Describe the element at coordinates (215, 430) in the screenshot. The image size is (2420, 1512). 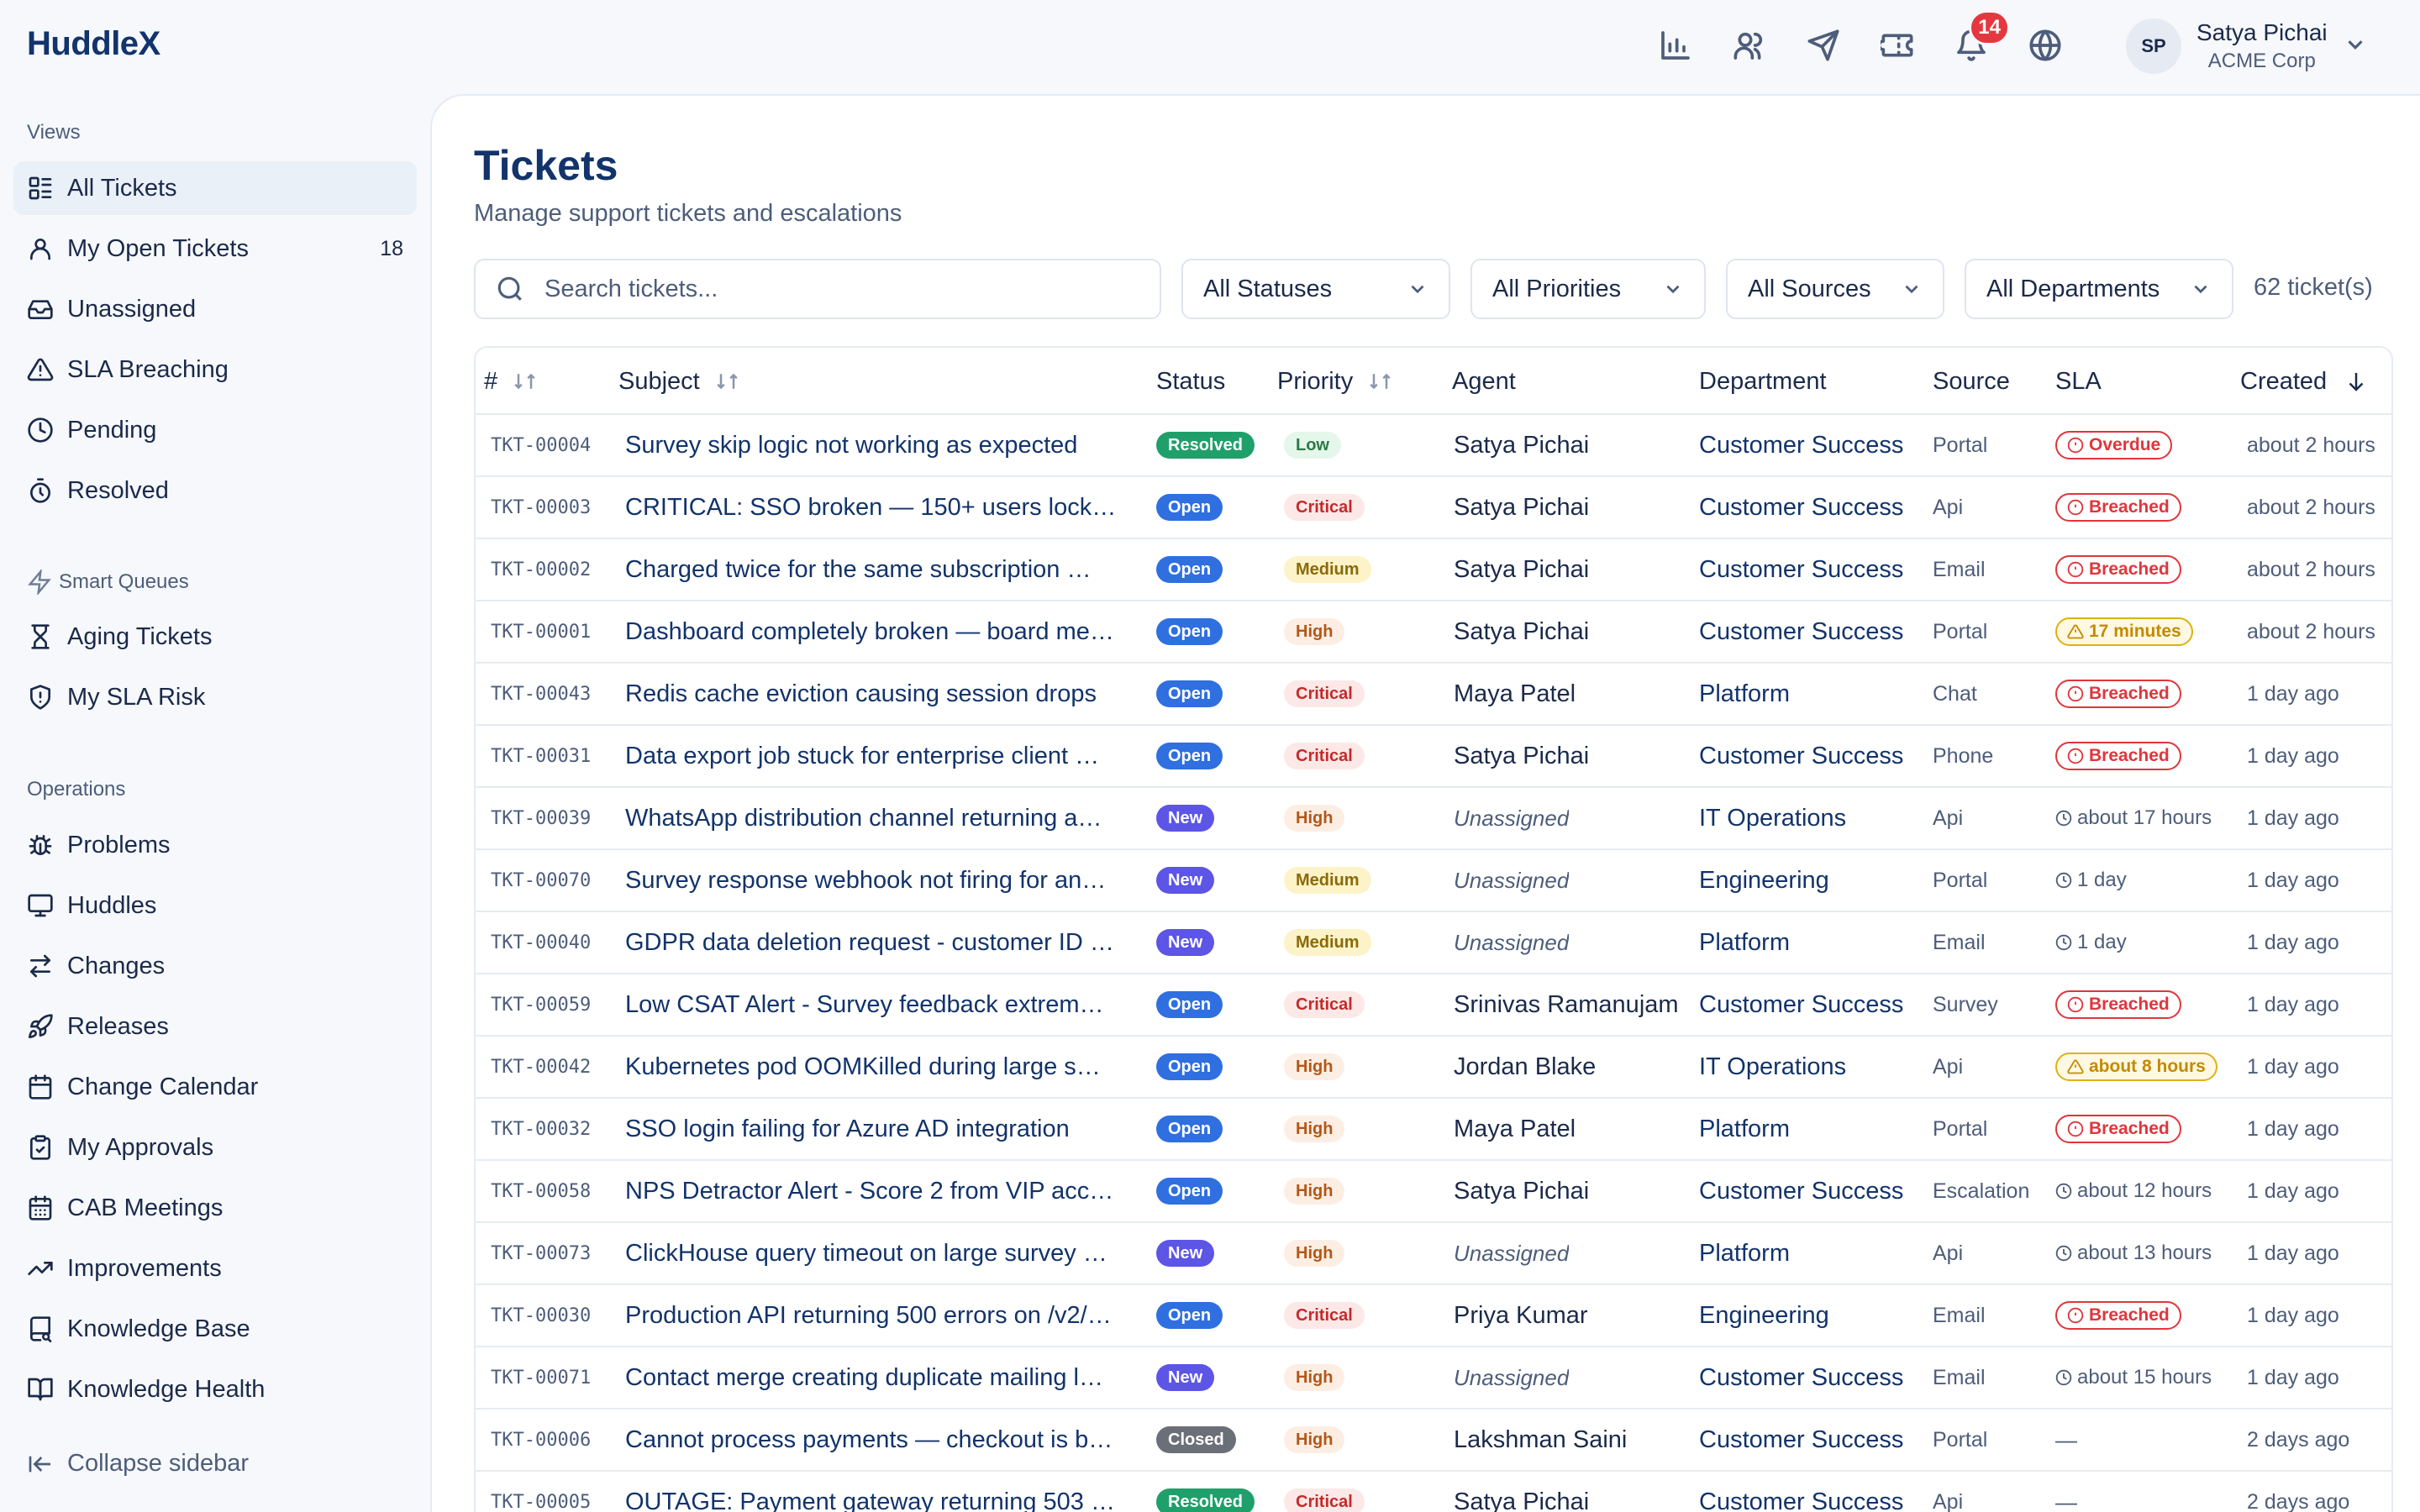
I see `sidebar-item-pending: Pending` at that location.